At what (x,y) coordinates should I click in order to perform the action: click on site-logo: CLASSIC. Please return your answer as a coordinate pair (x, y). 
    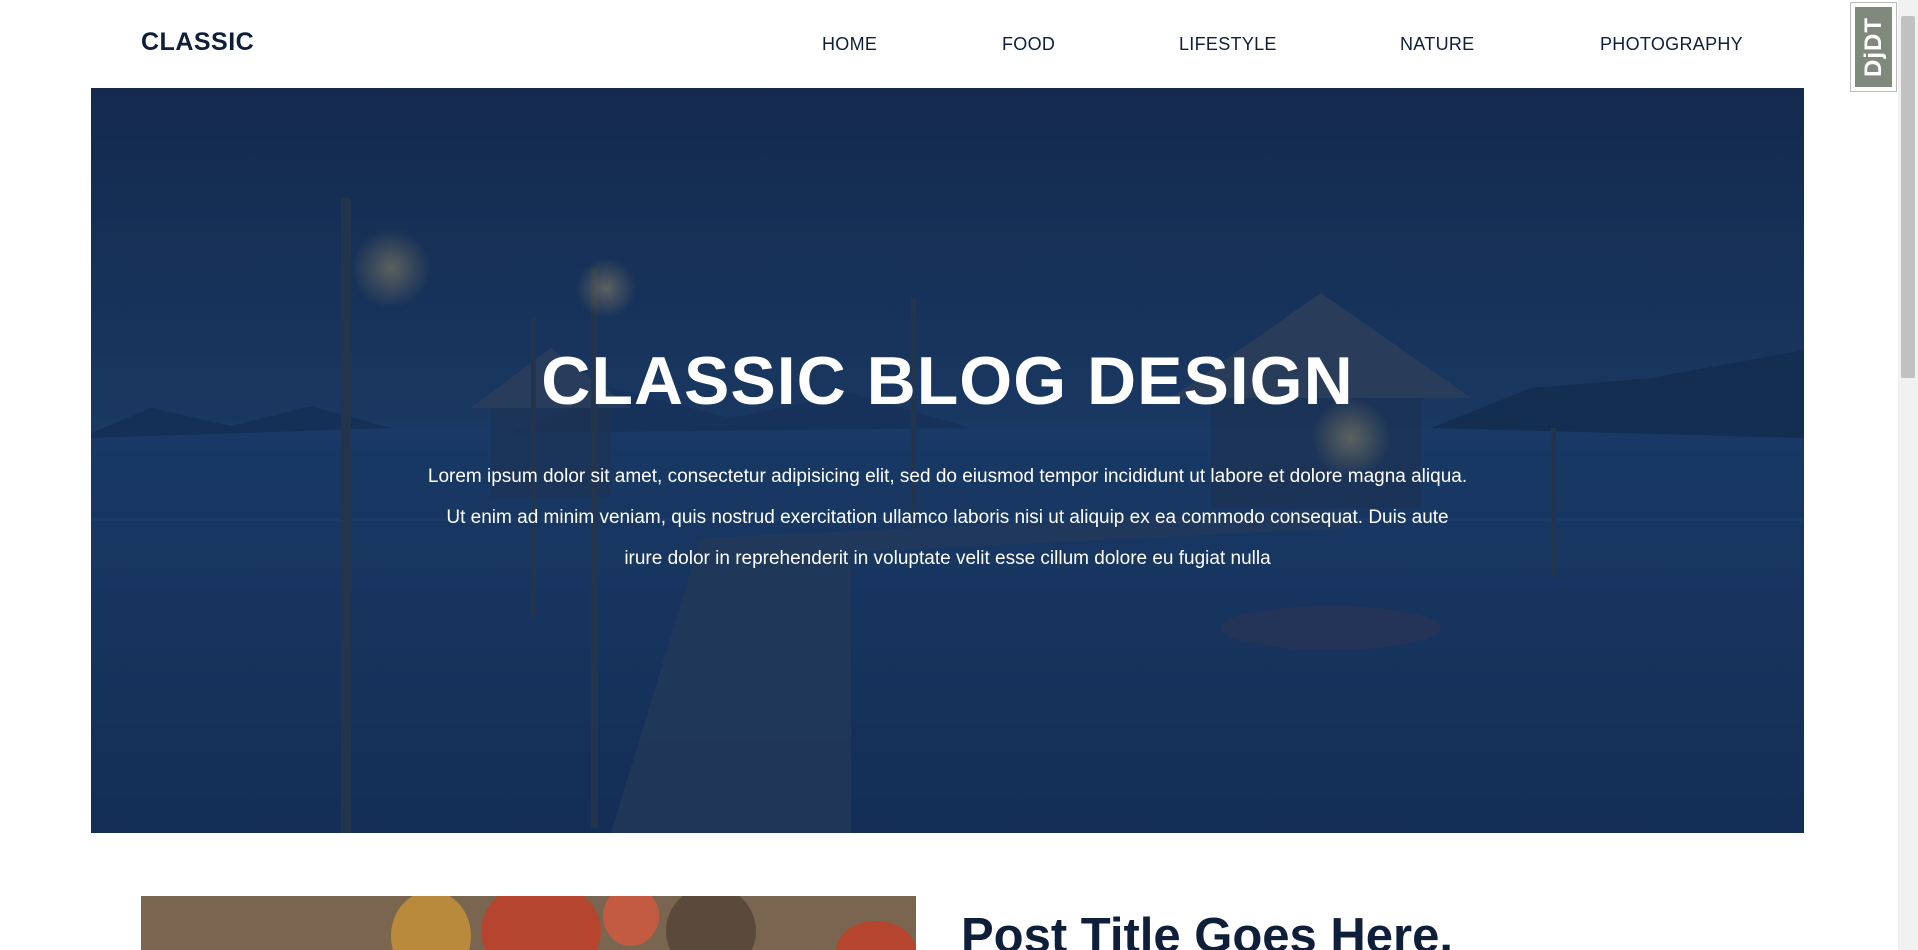
    Looking at the image, I should click on (197, 42).